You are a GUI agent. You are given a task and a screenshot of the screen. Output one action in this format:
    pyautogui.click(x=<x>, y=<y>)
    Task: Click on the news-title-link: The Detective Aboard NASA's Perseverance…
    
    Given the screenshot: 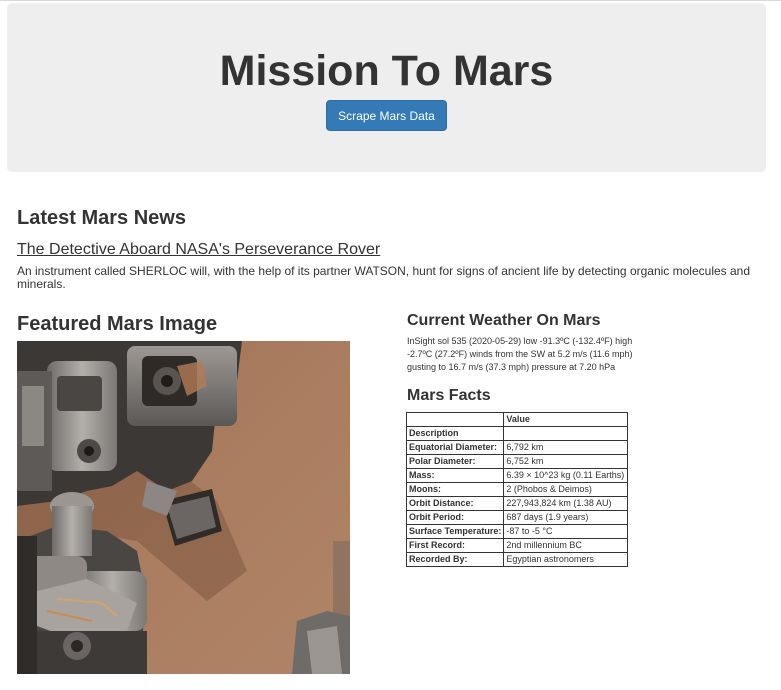 What is the action you would take?
    pyautogui.click(x=198, y=250)
    